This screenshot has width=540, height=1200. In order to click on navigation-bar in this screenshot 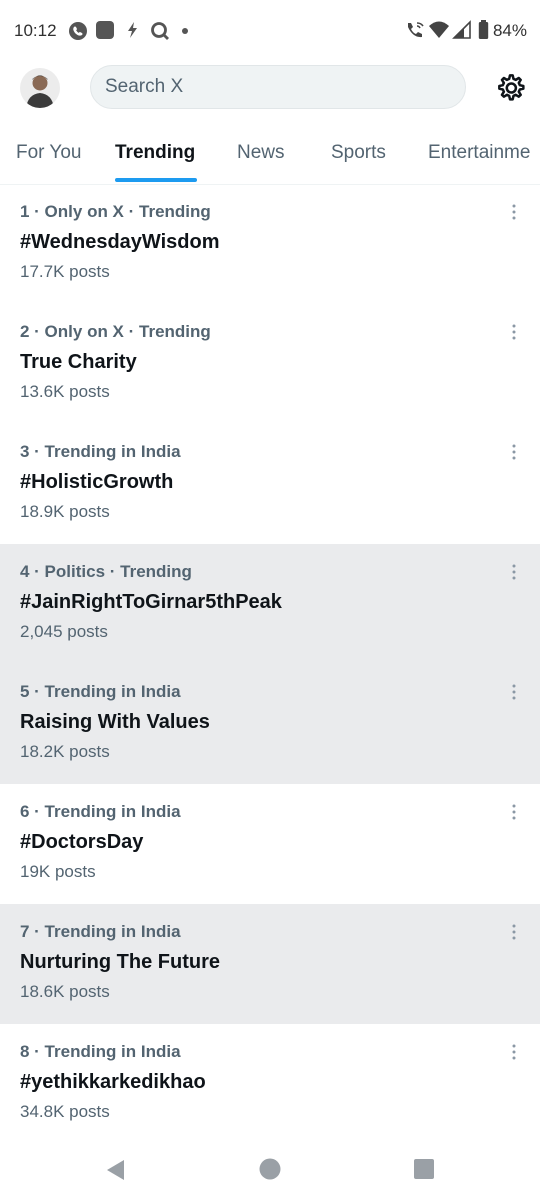, I will do `click(270, 1170)`.